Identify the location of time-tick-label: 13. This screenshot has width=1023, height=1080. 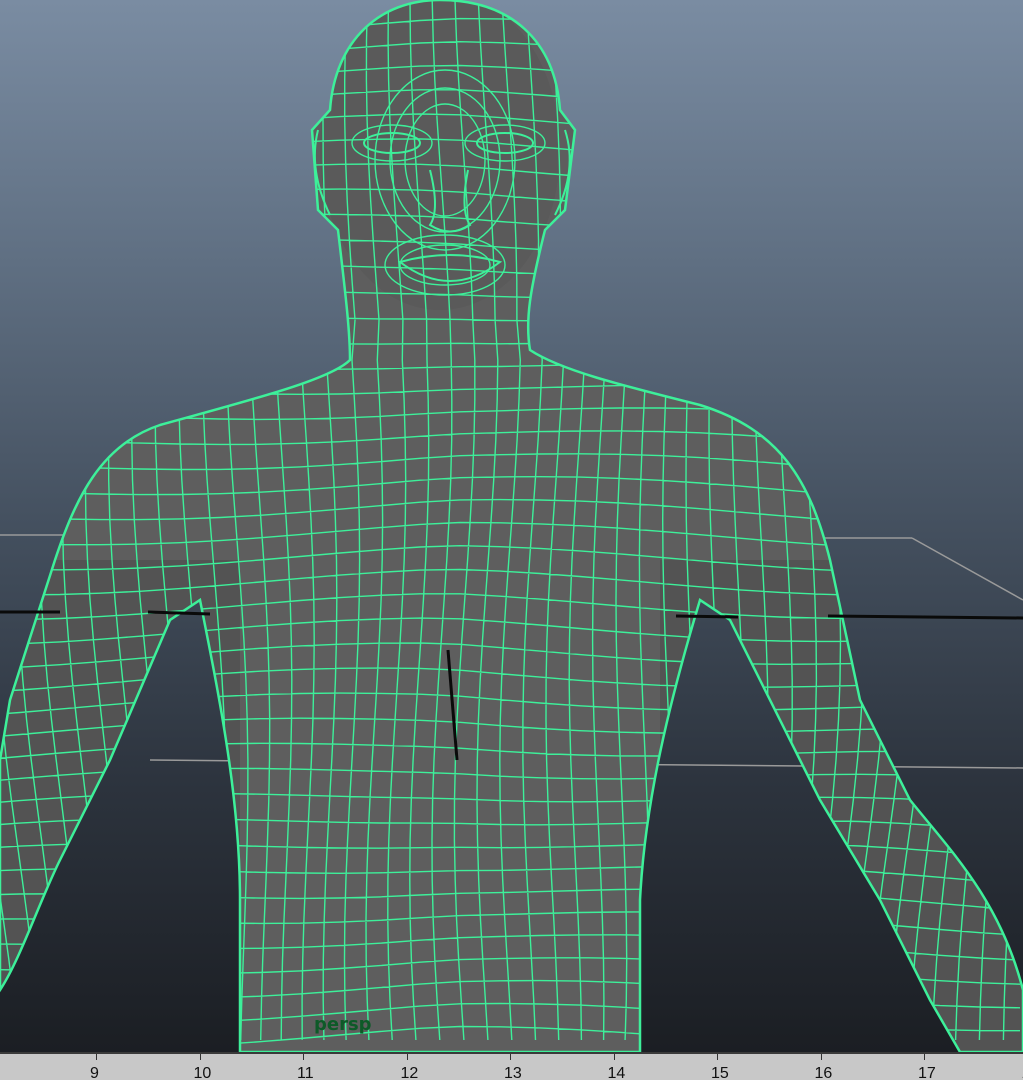
(513, 1072).